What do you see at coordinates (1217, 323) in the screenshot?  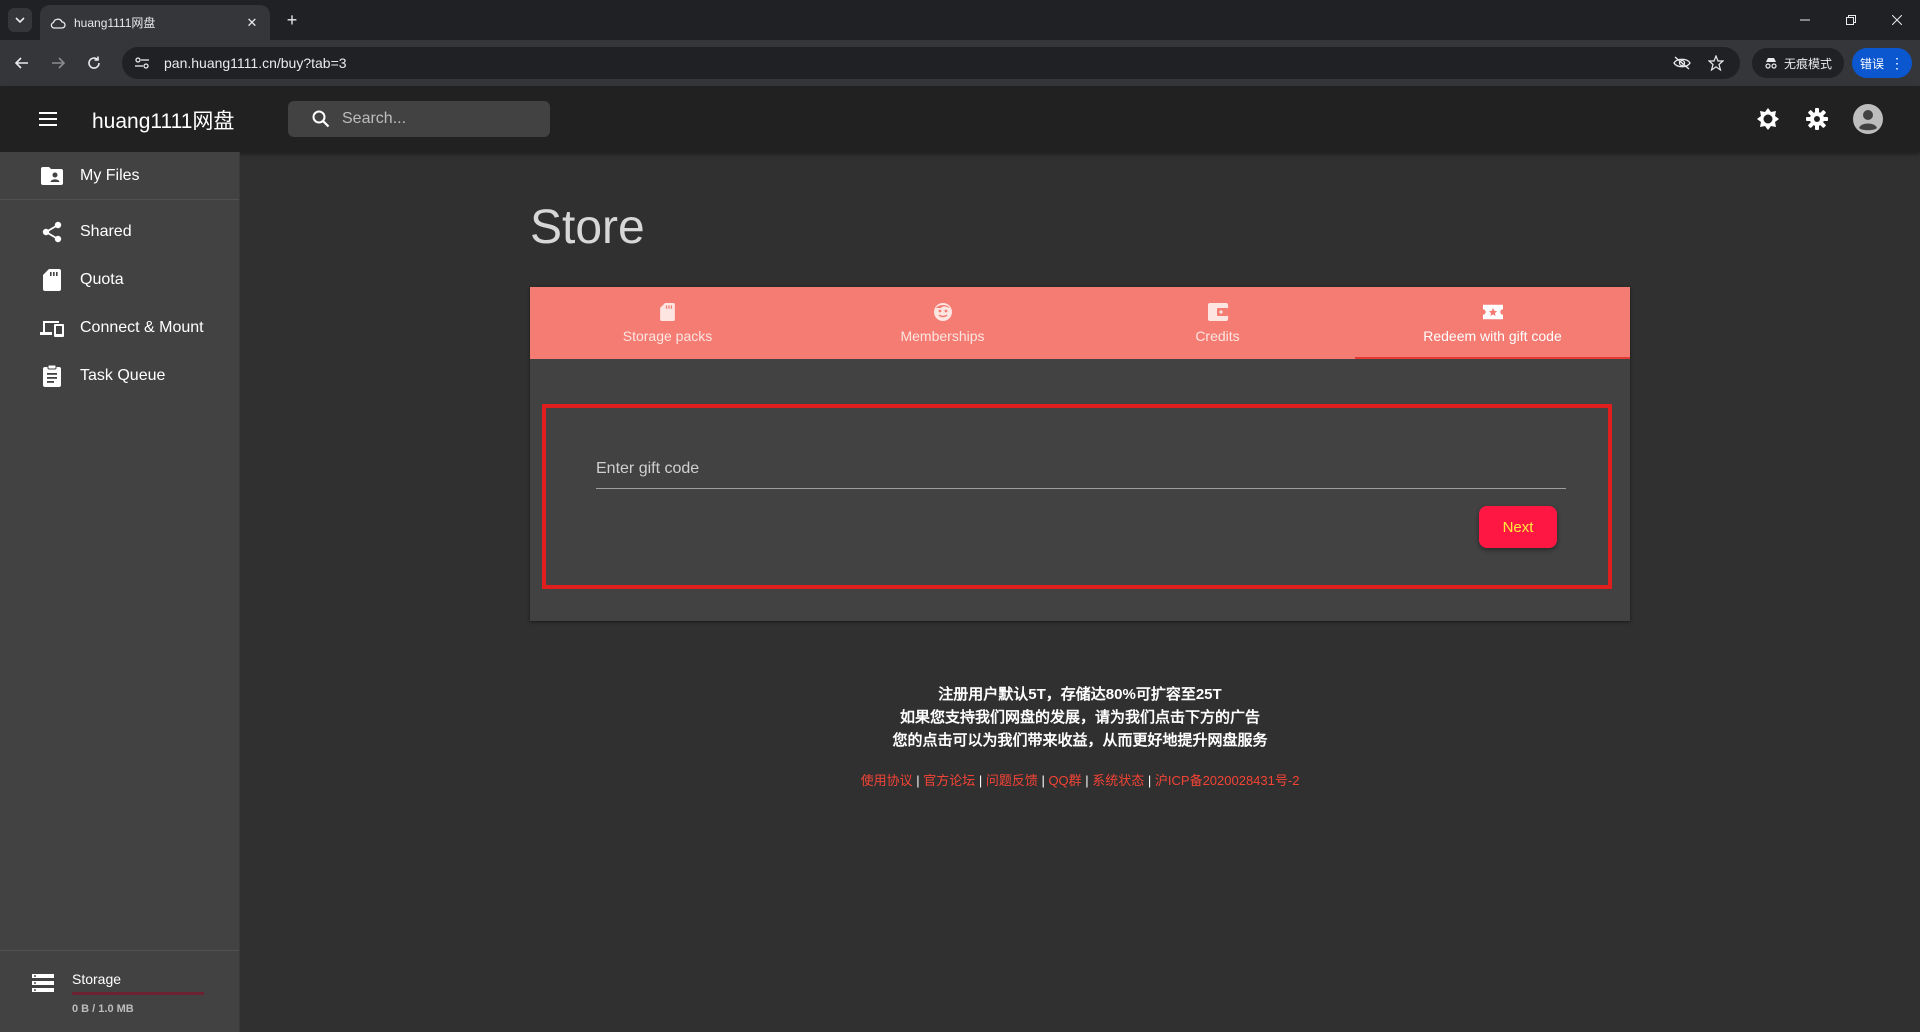 I see `tab-credits: Credits` at bounding box center [1217, 323].